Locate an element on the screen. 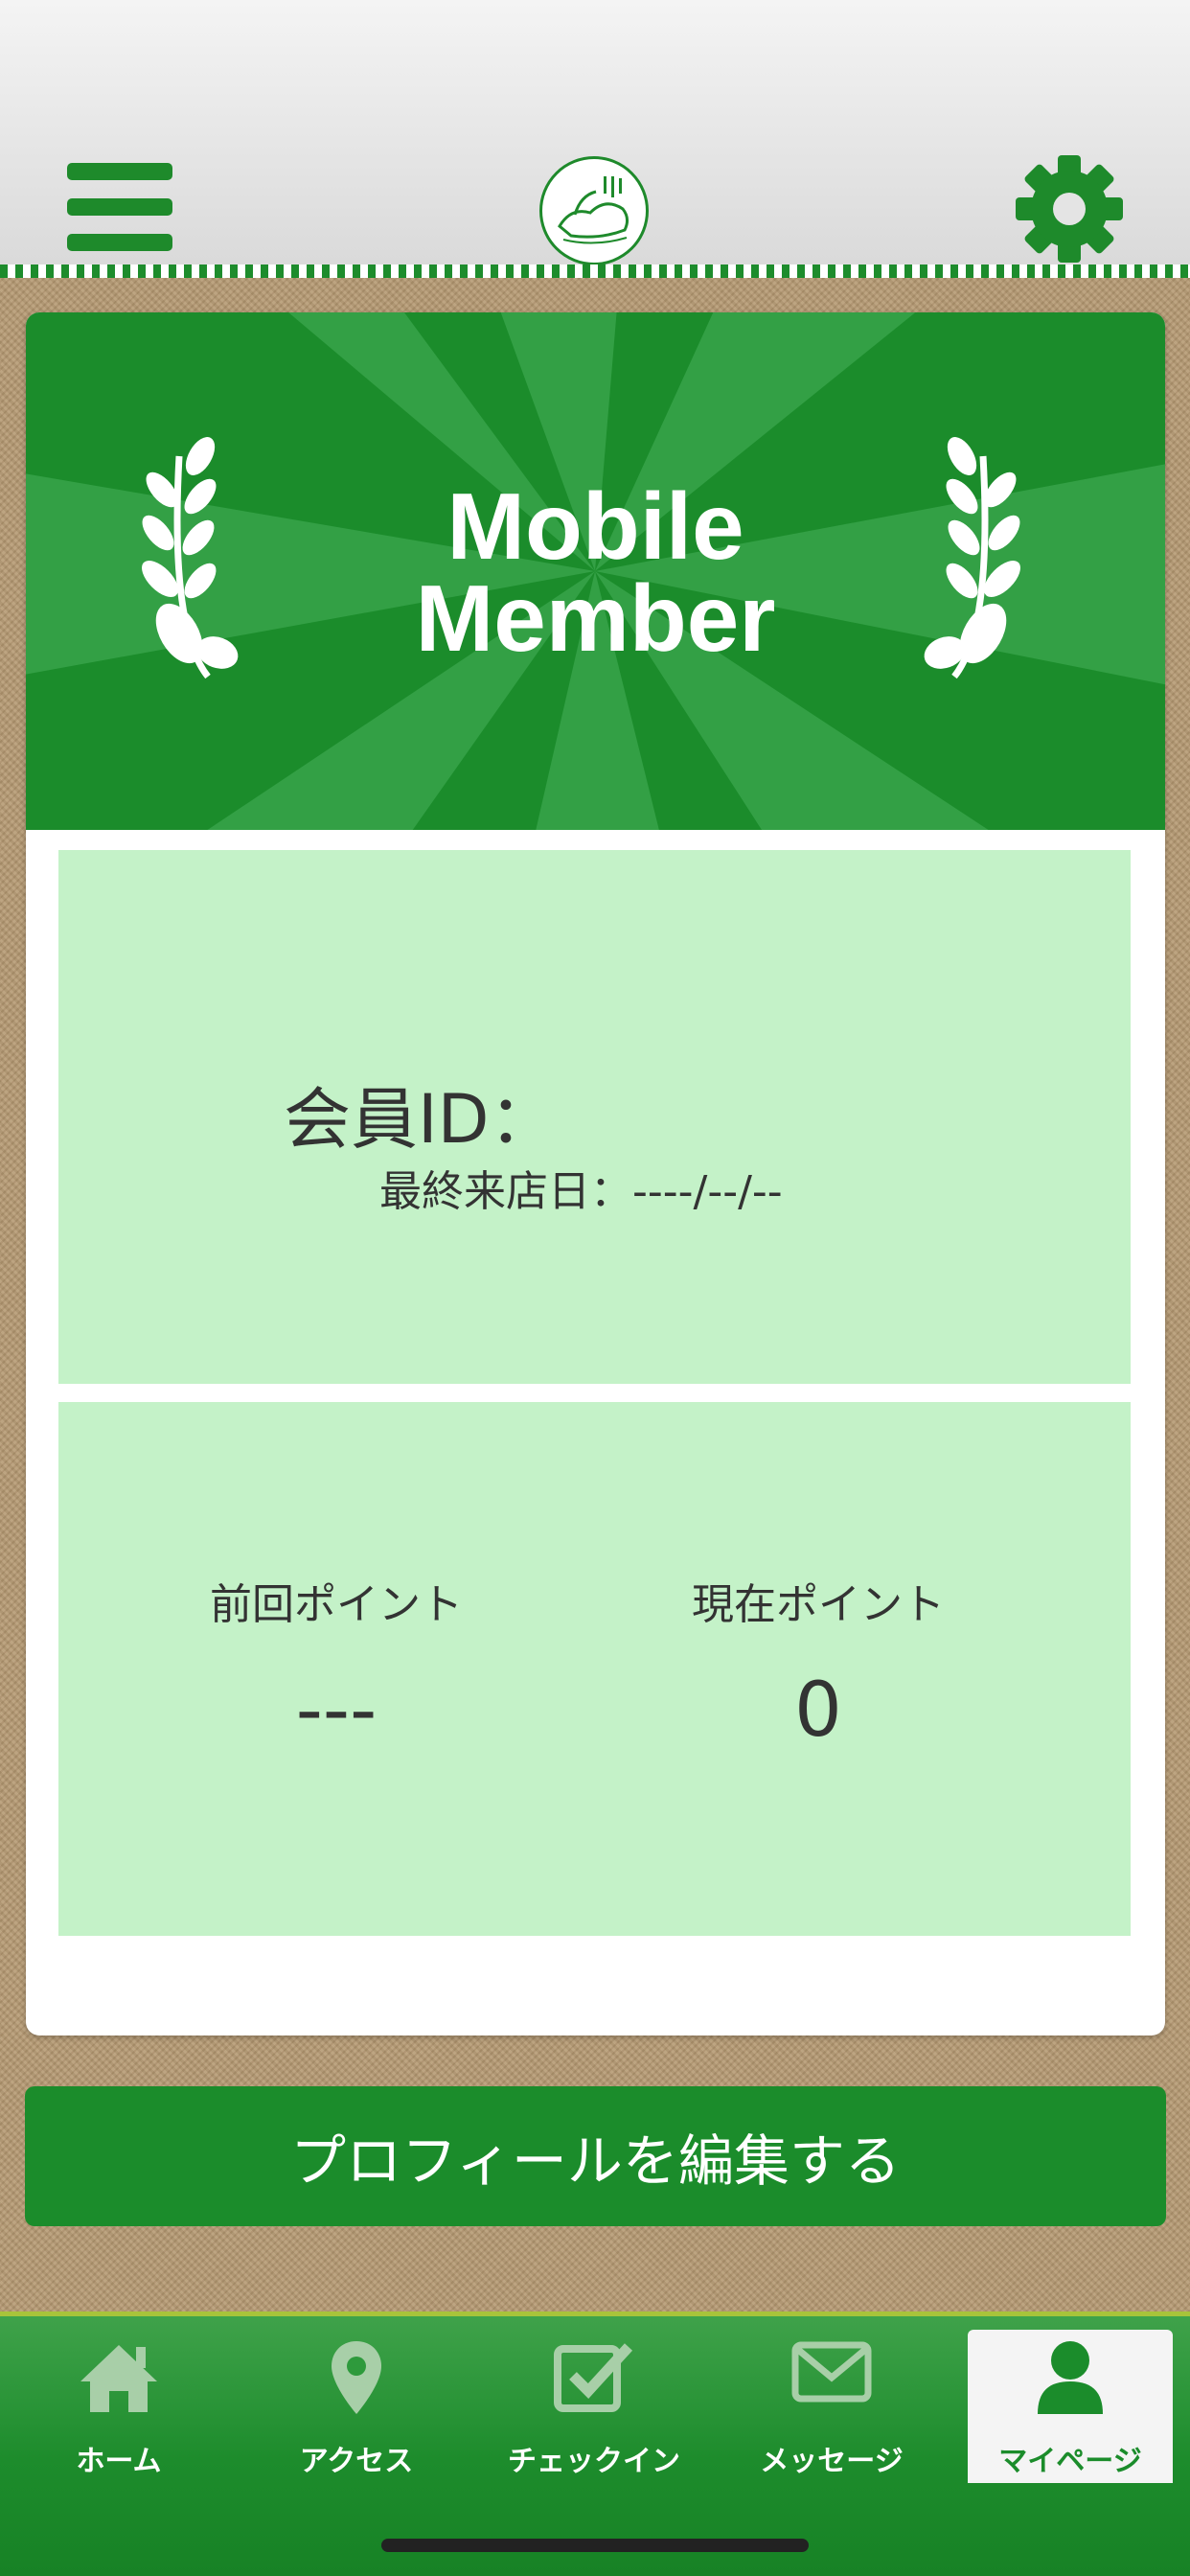  tab-checkin: チェックイン is located at coordinates (594, 2406).